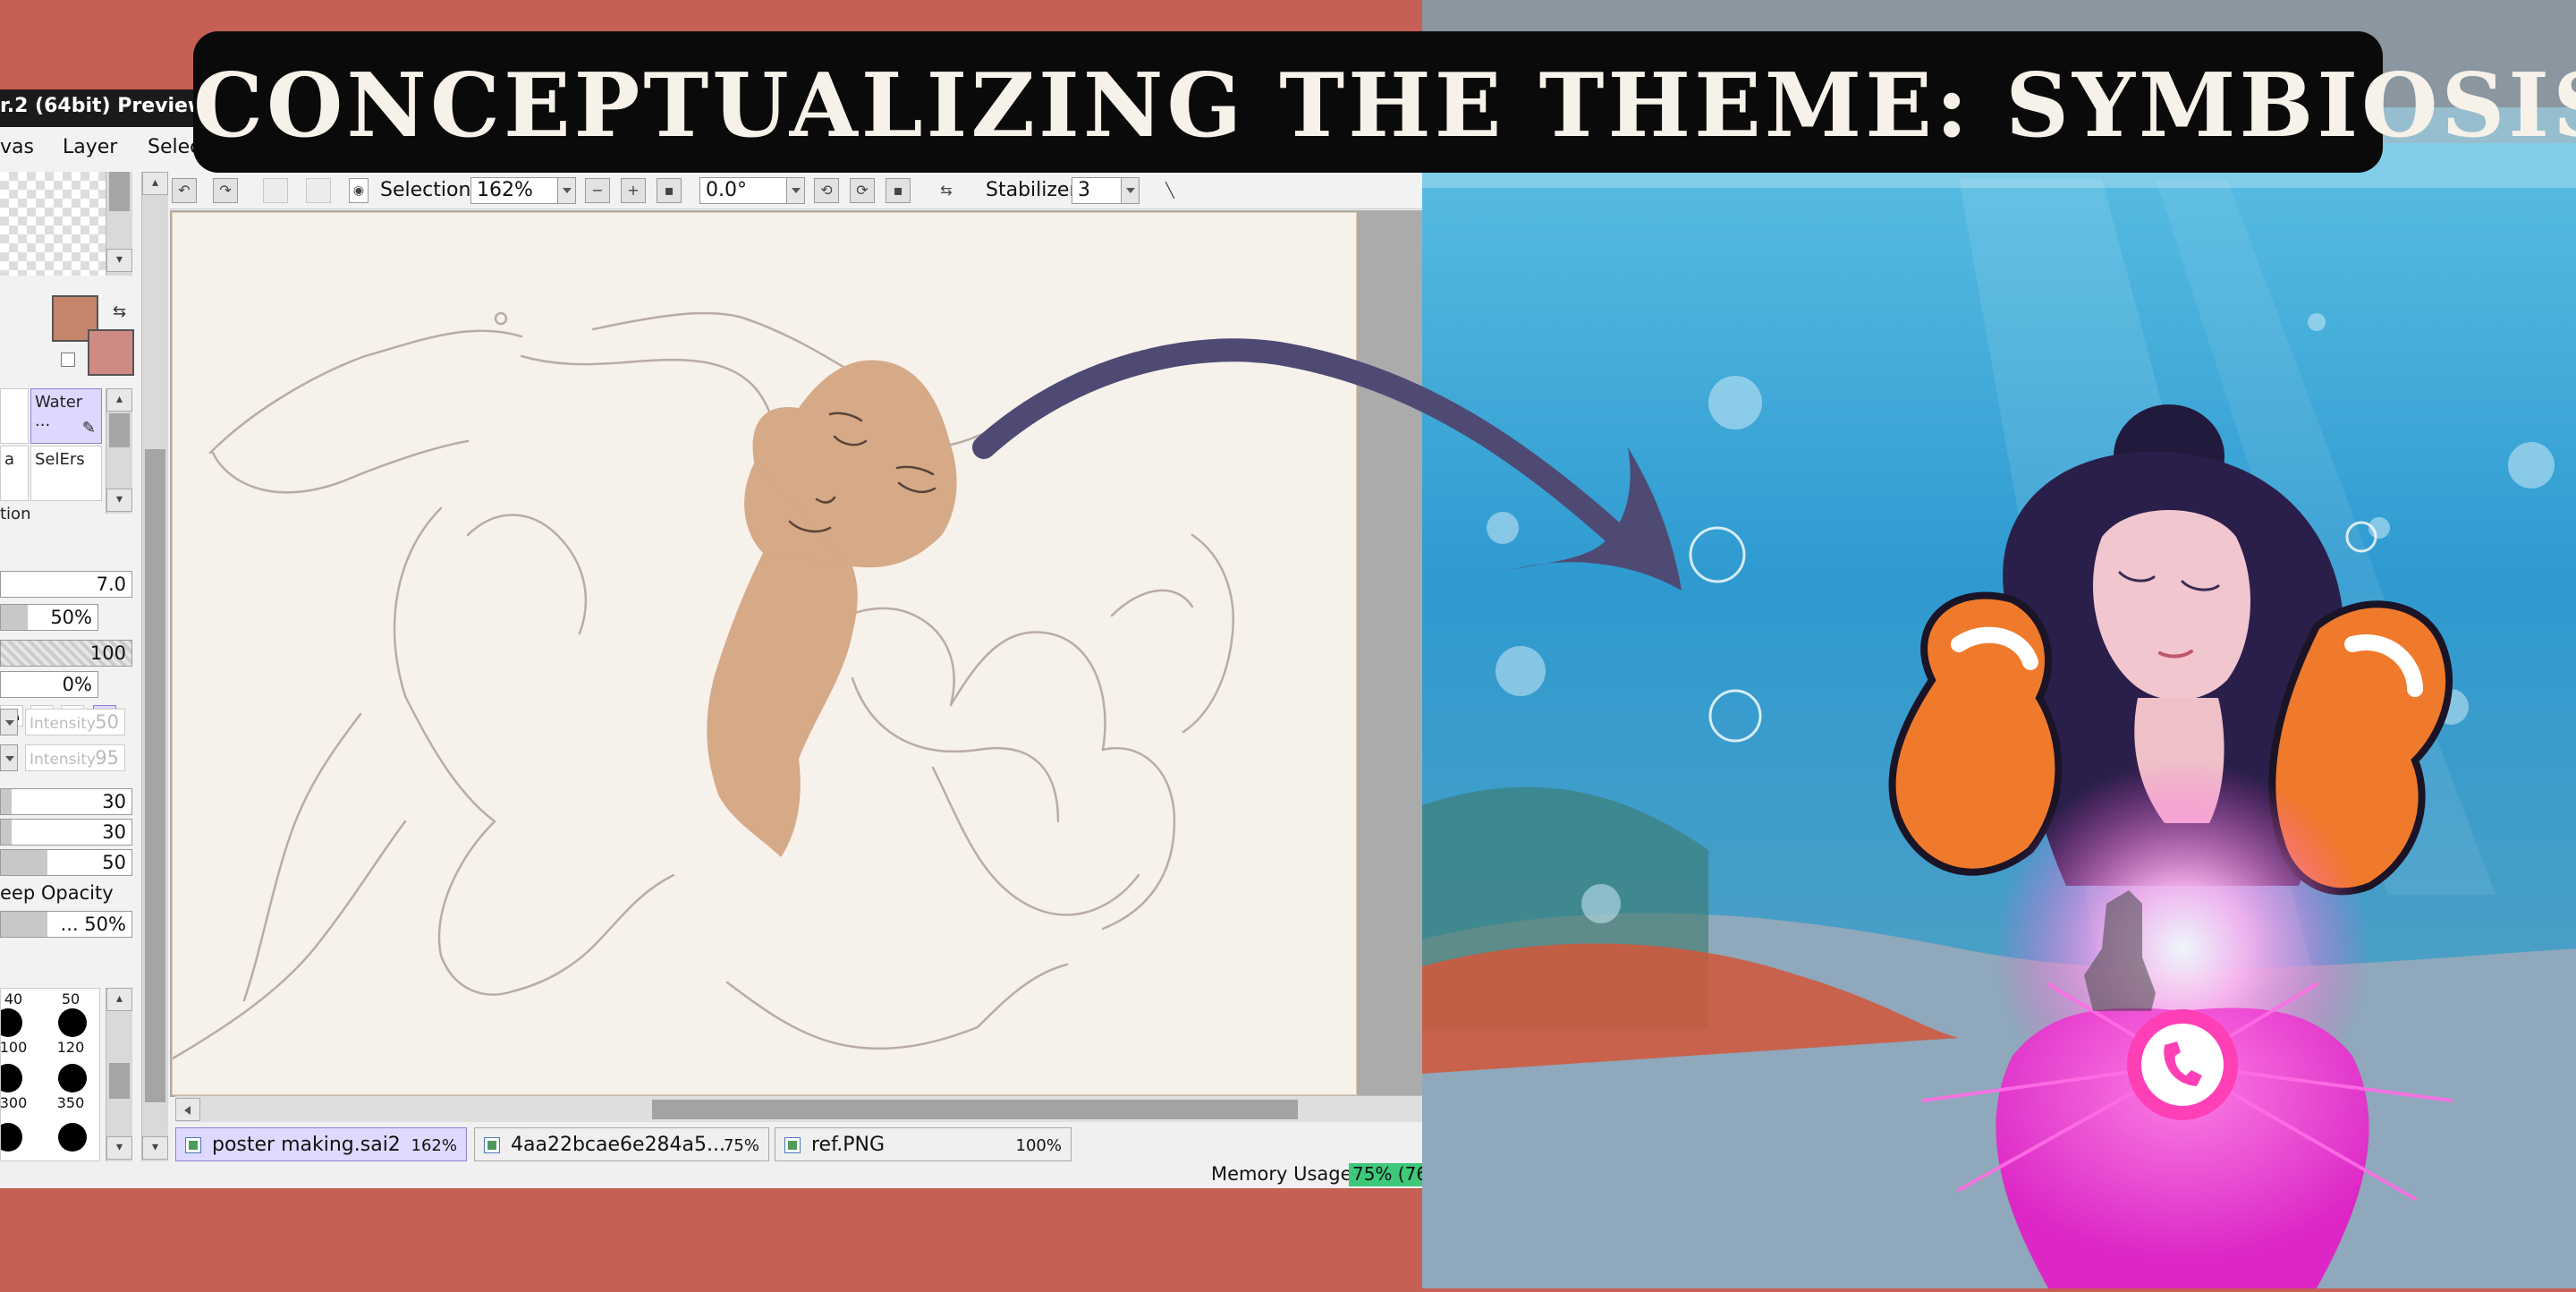 The height and width of the screenshot is (1292, 2576). Describe the element at coordinates (184, 190) in the screenshot. I see `undo-button: ↶` at that location.